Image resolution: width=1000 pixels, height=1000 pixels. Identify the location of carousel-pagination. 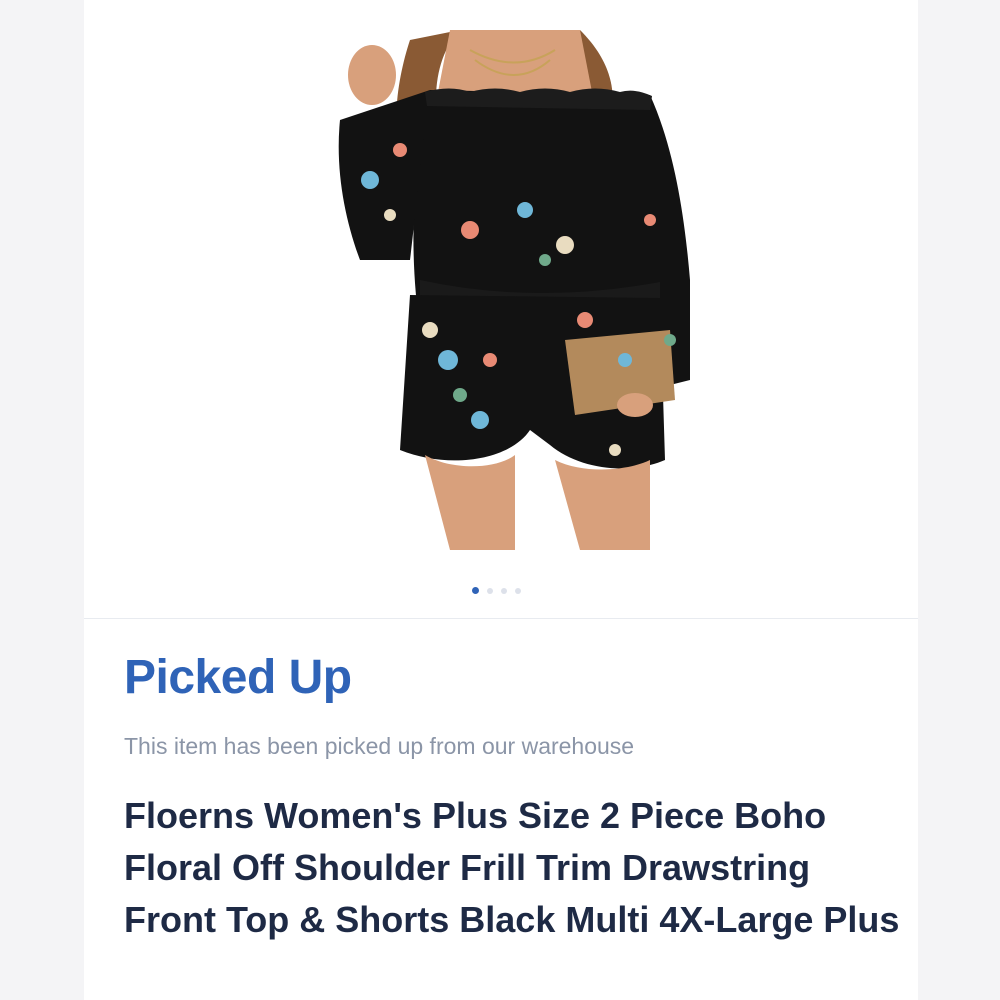
(496, 590).